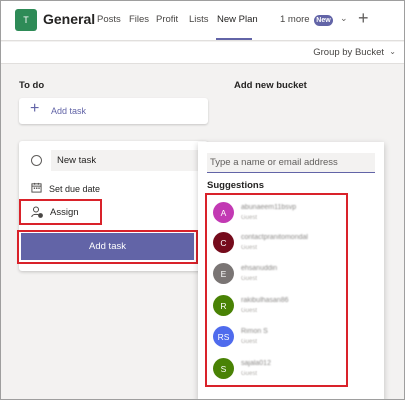 The height and width of the screenshot is (400, 405). Describe the element at coordinates (237, 19) in the screenshot. I see `tab-new-plan: New Plan` at that location.